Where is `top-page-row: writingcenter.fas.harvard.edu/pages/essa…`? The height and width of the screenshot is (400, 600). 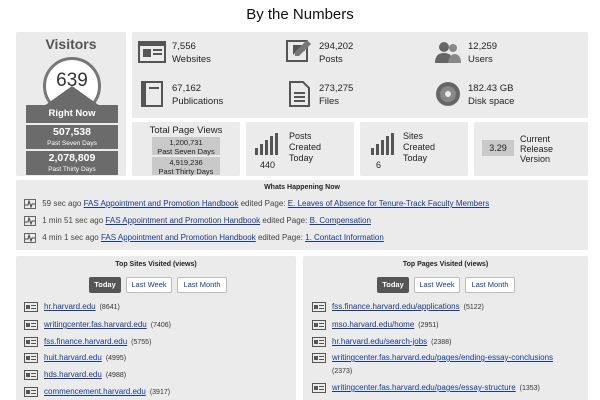
top-page-row: writingcenter.fas.harvard.edu/pages/essa… is located at coordinates (426, 388).